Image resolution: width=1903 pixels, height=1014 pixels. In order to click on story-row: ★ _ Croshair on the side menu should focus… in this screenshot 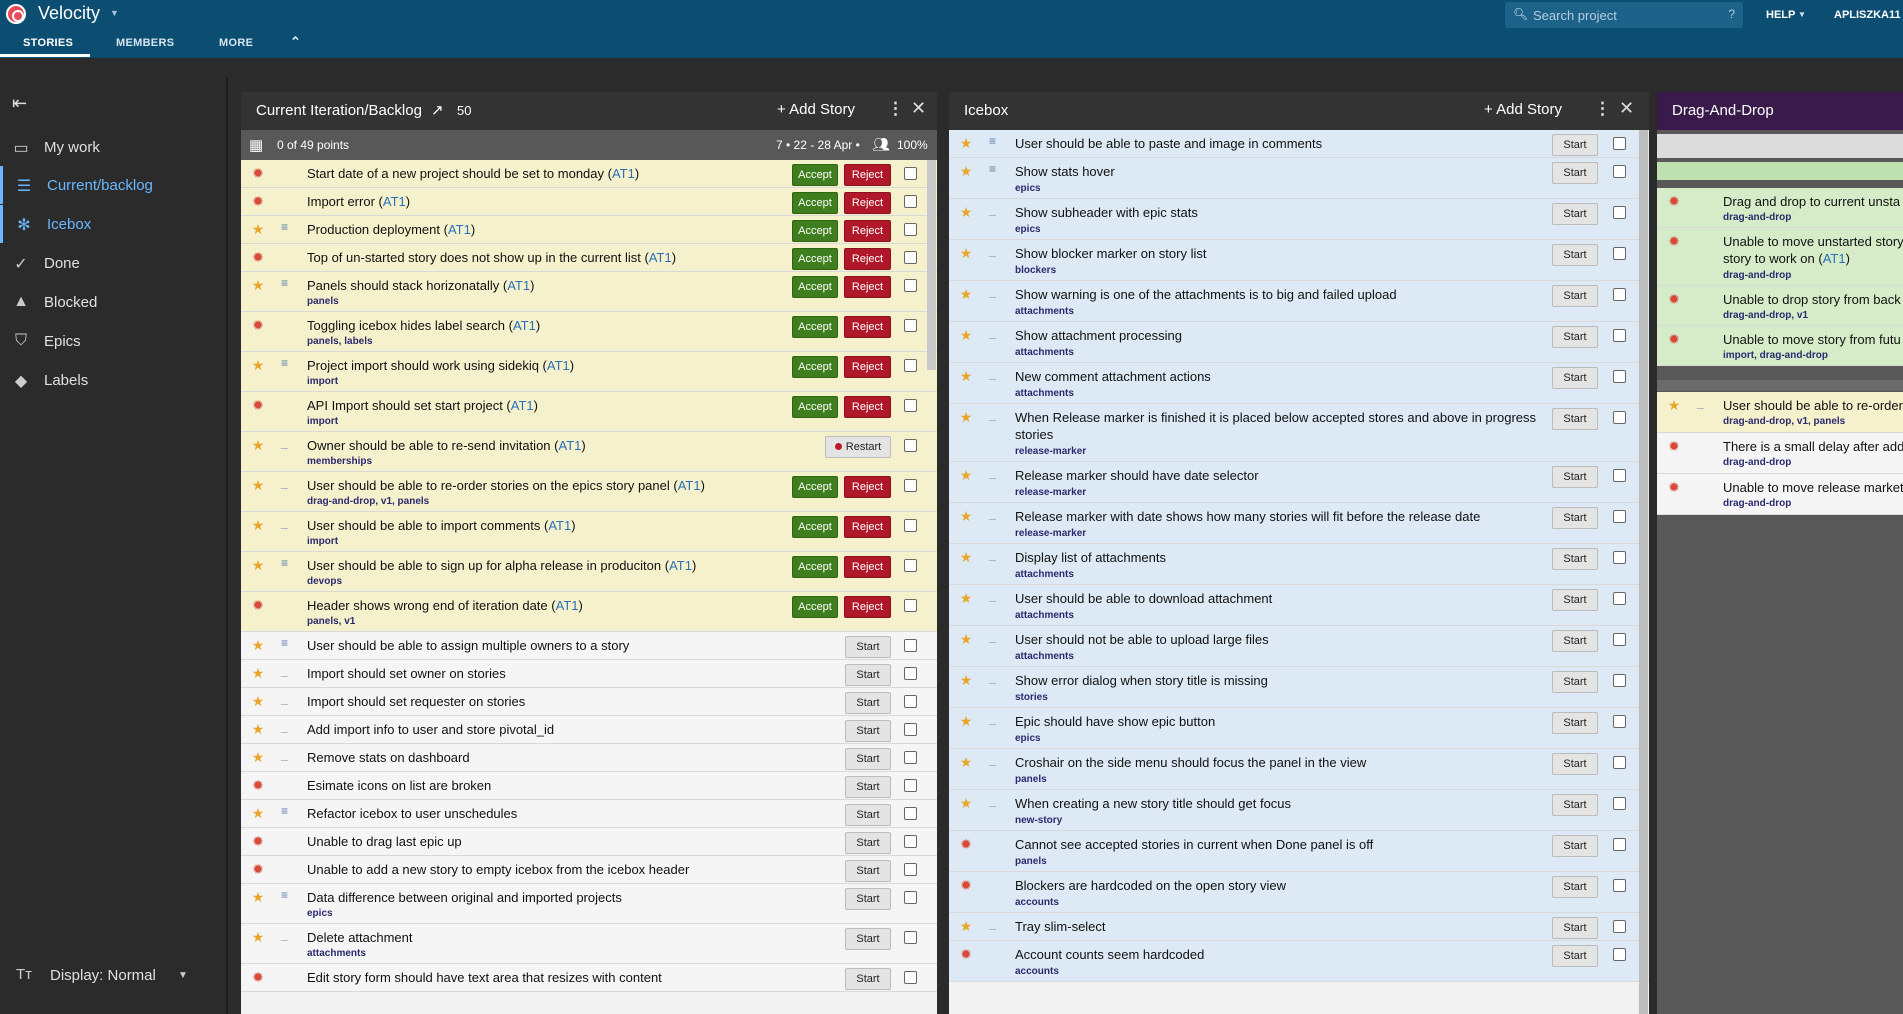, I will do `click(1299, 769)`.